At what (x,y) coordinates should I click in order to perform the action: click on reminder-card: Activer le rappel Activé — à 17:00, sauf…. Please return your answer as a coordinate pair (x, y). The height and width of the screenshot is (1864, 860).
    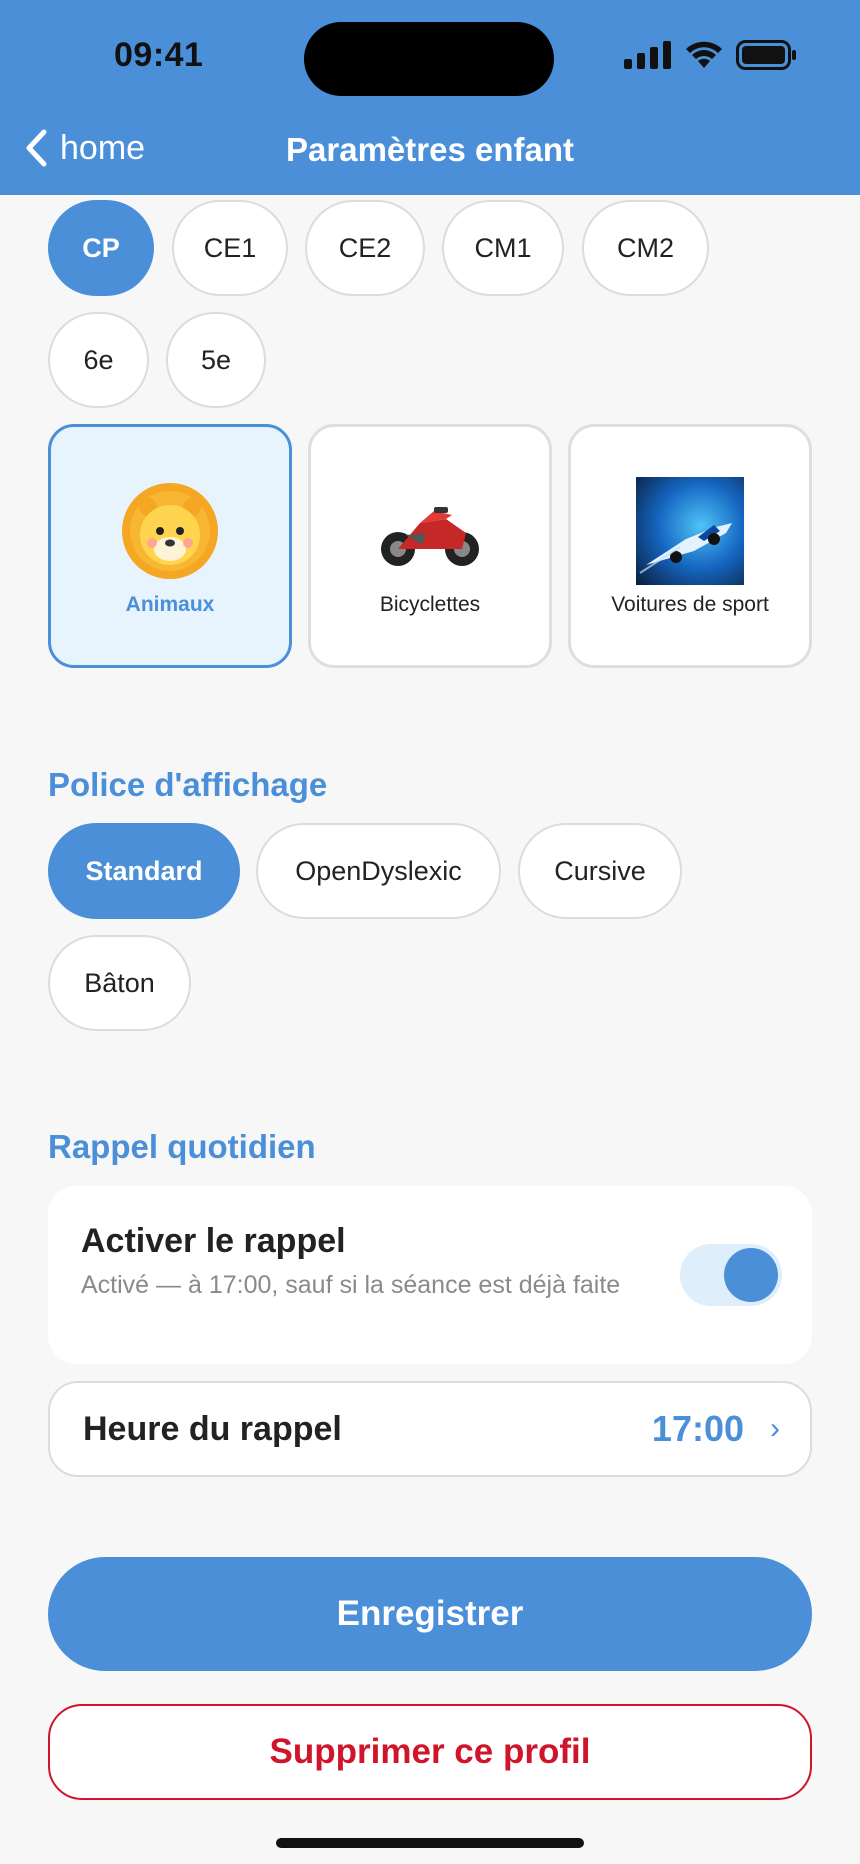
    Looking at the image, I should click on (430, 1275).